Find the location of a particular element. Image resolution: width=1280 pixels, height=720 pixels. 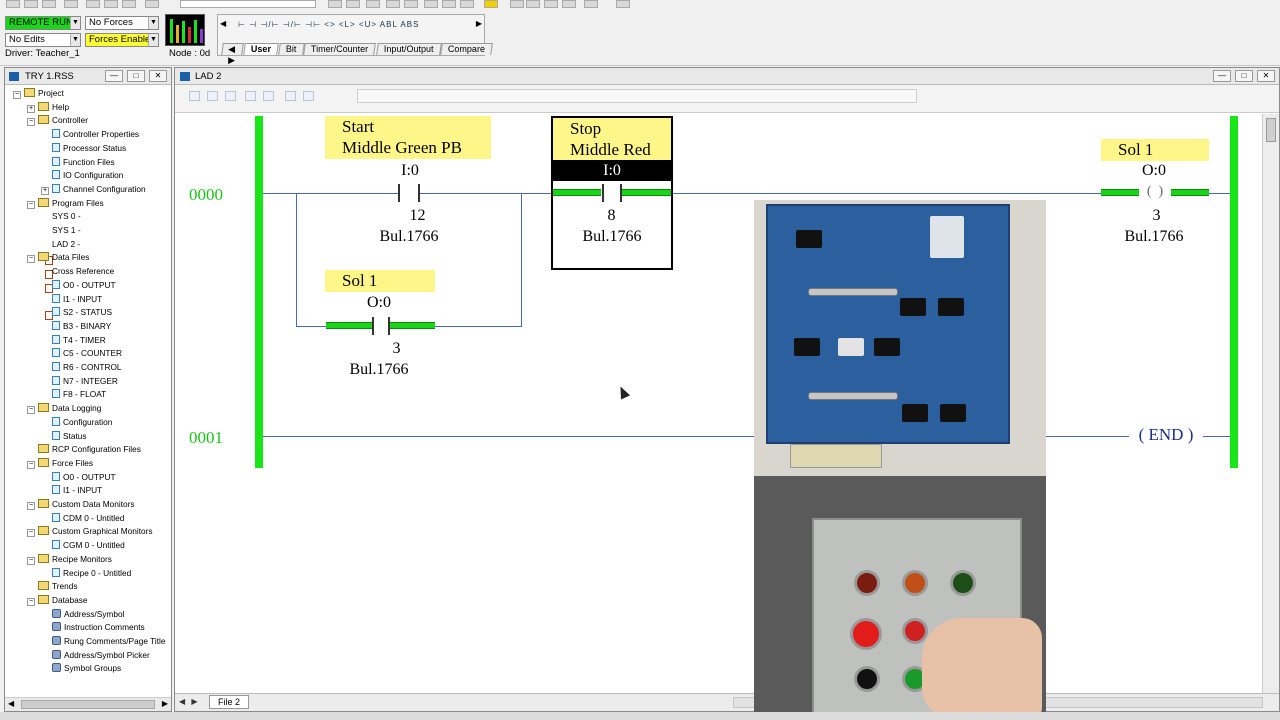

find-icon is located at coordinates (335, 4).